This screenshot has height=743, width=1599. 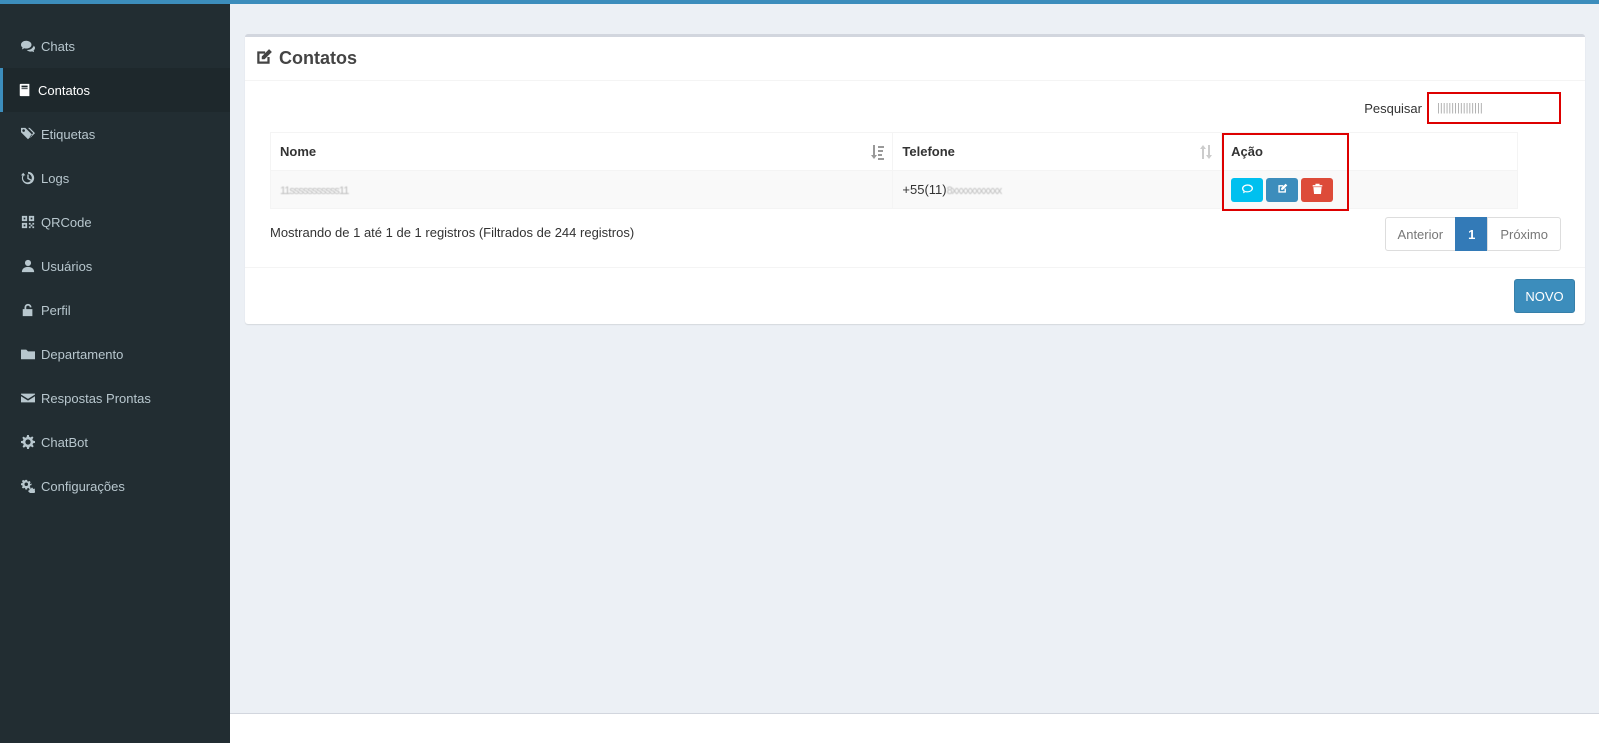 I want to click on phone-prefix: +55(11), so click(x=924, y=189).